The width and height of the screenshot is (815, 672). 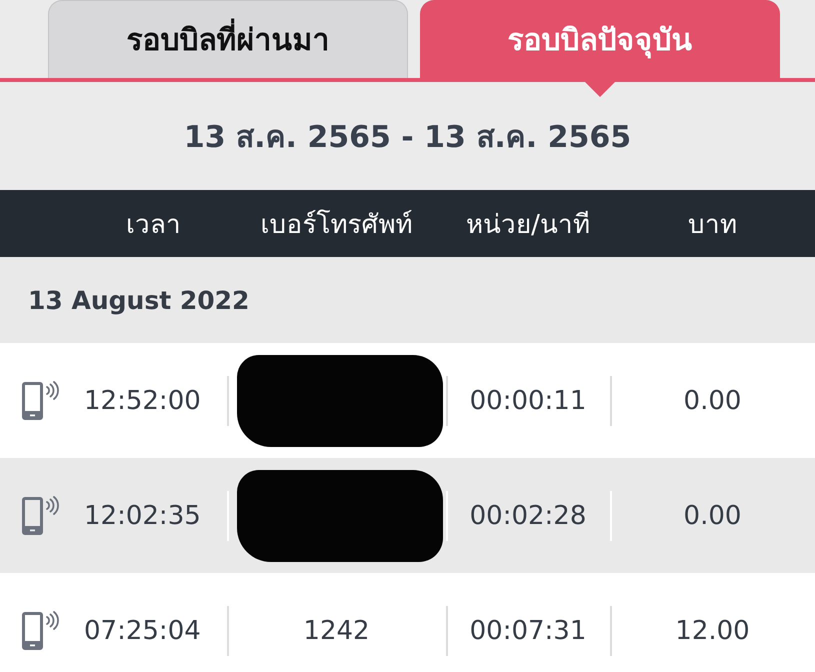 I want to click on call-time: 12:52:00, so click(x=142, y=401).